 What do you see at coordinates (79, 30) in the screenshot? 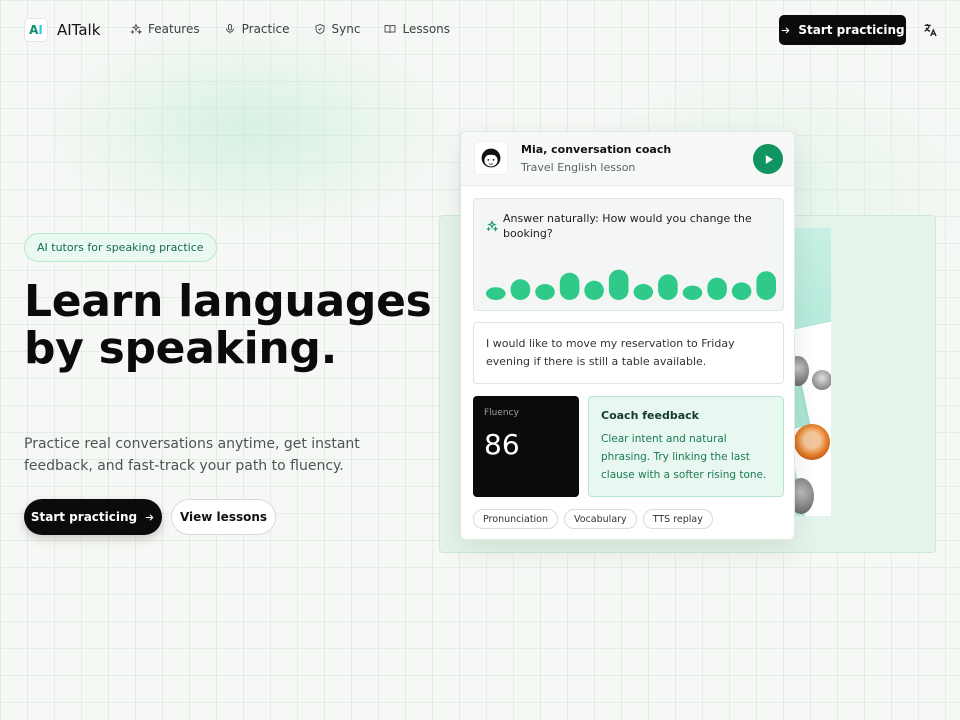
I see `brand-name: AITalk` at bounding box center [79, 30].